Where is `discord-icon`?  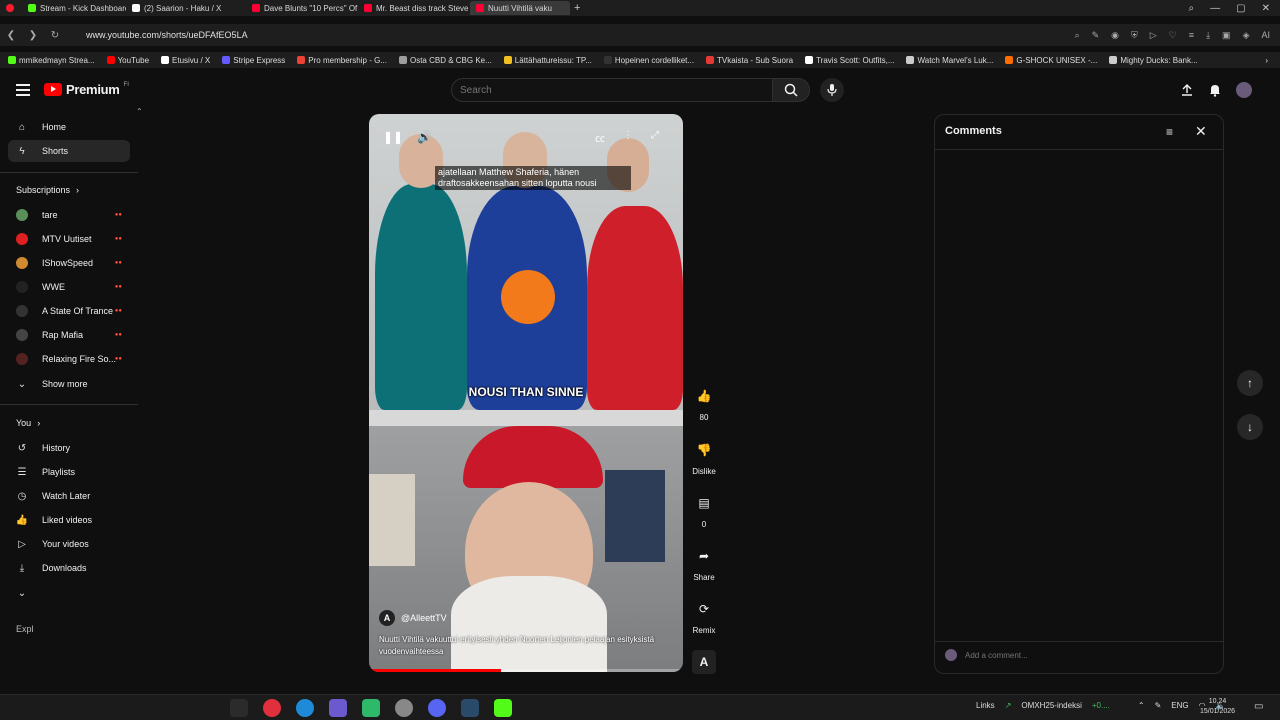
discord-icon is located at coordinates (437, 708).